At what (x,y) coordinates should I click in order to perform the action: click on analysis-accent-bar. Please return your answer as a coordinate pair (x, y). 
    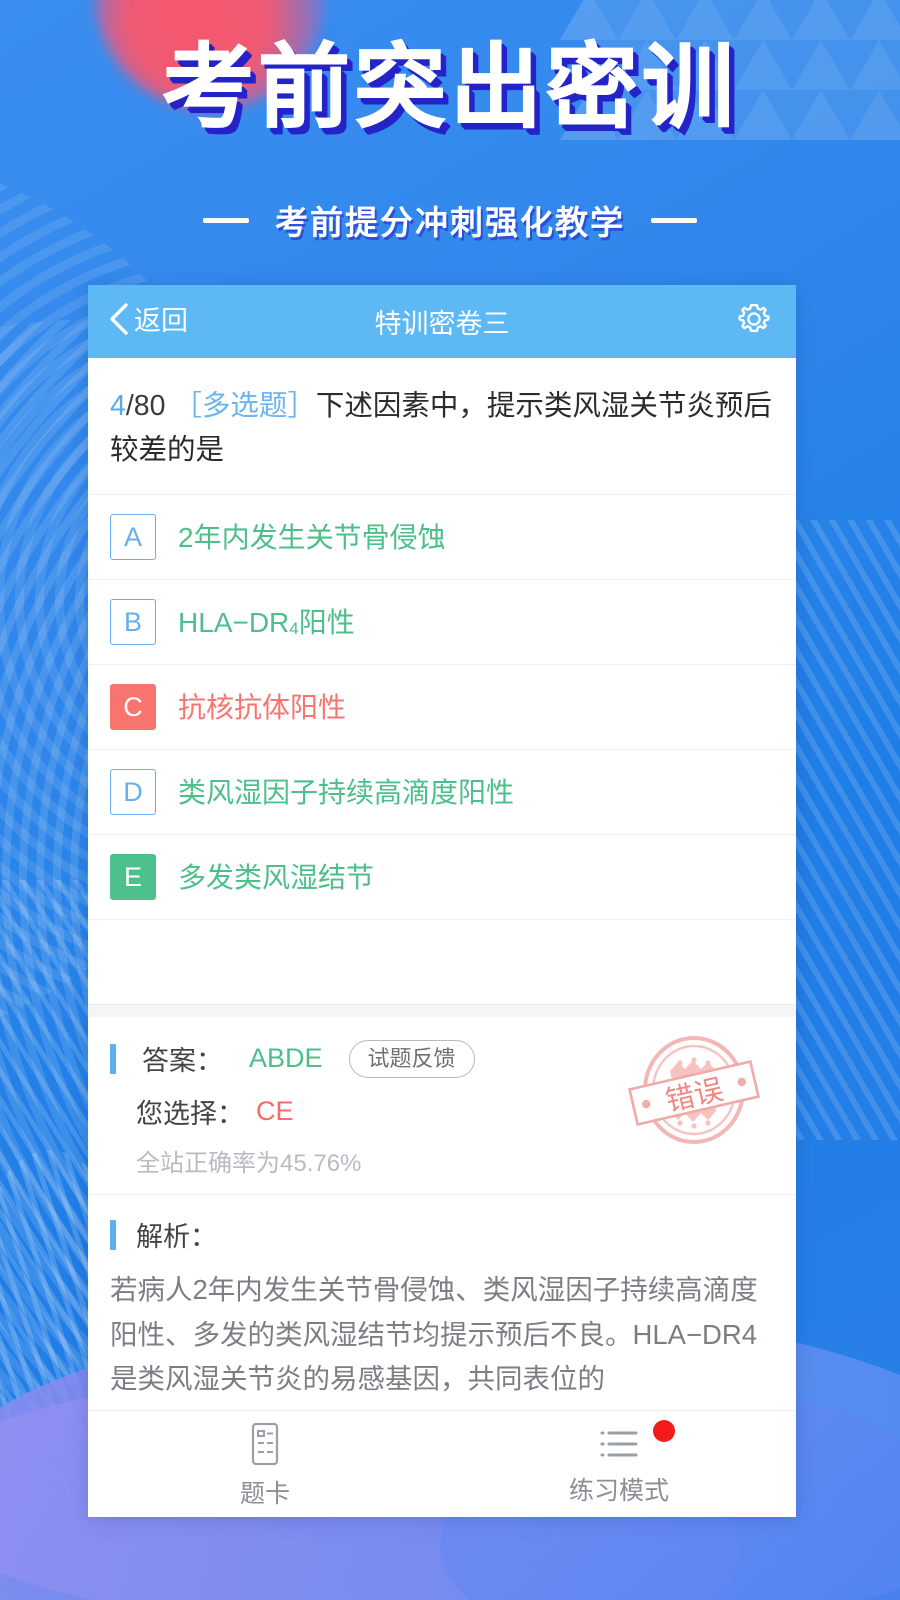
    Looking at the image, I should click on (113, 1234).